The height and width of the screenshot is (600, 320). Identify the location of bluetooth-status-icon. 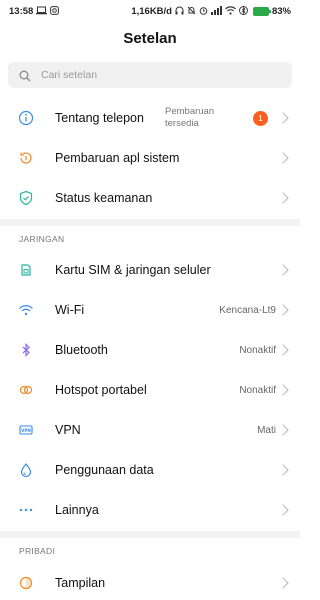
(243, 11).